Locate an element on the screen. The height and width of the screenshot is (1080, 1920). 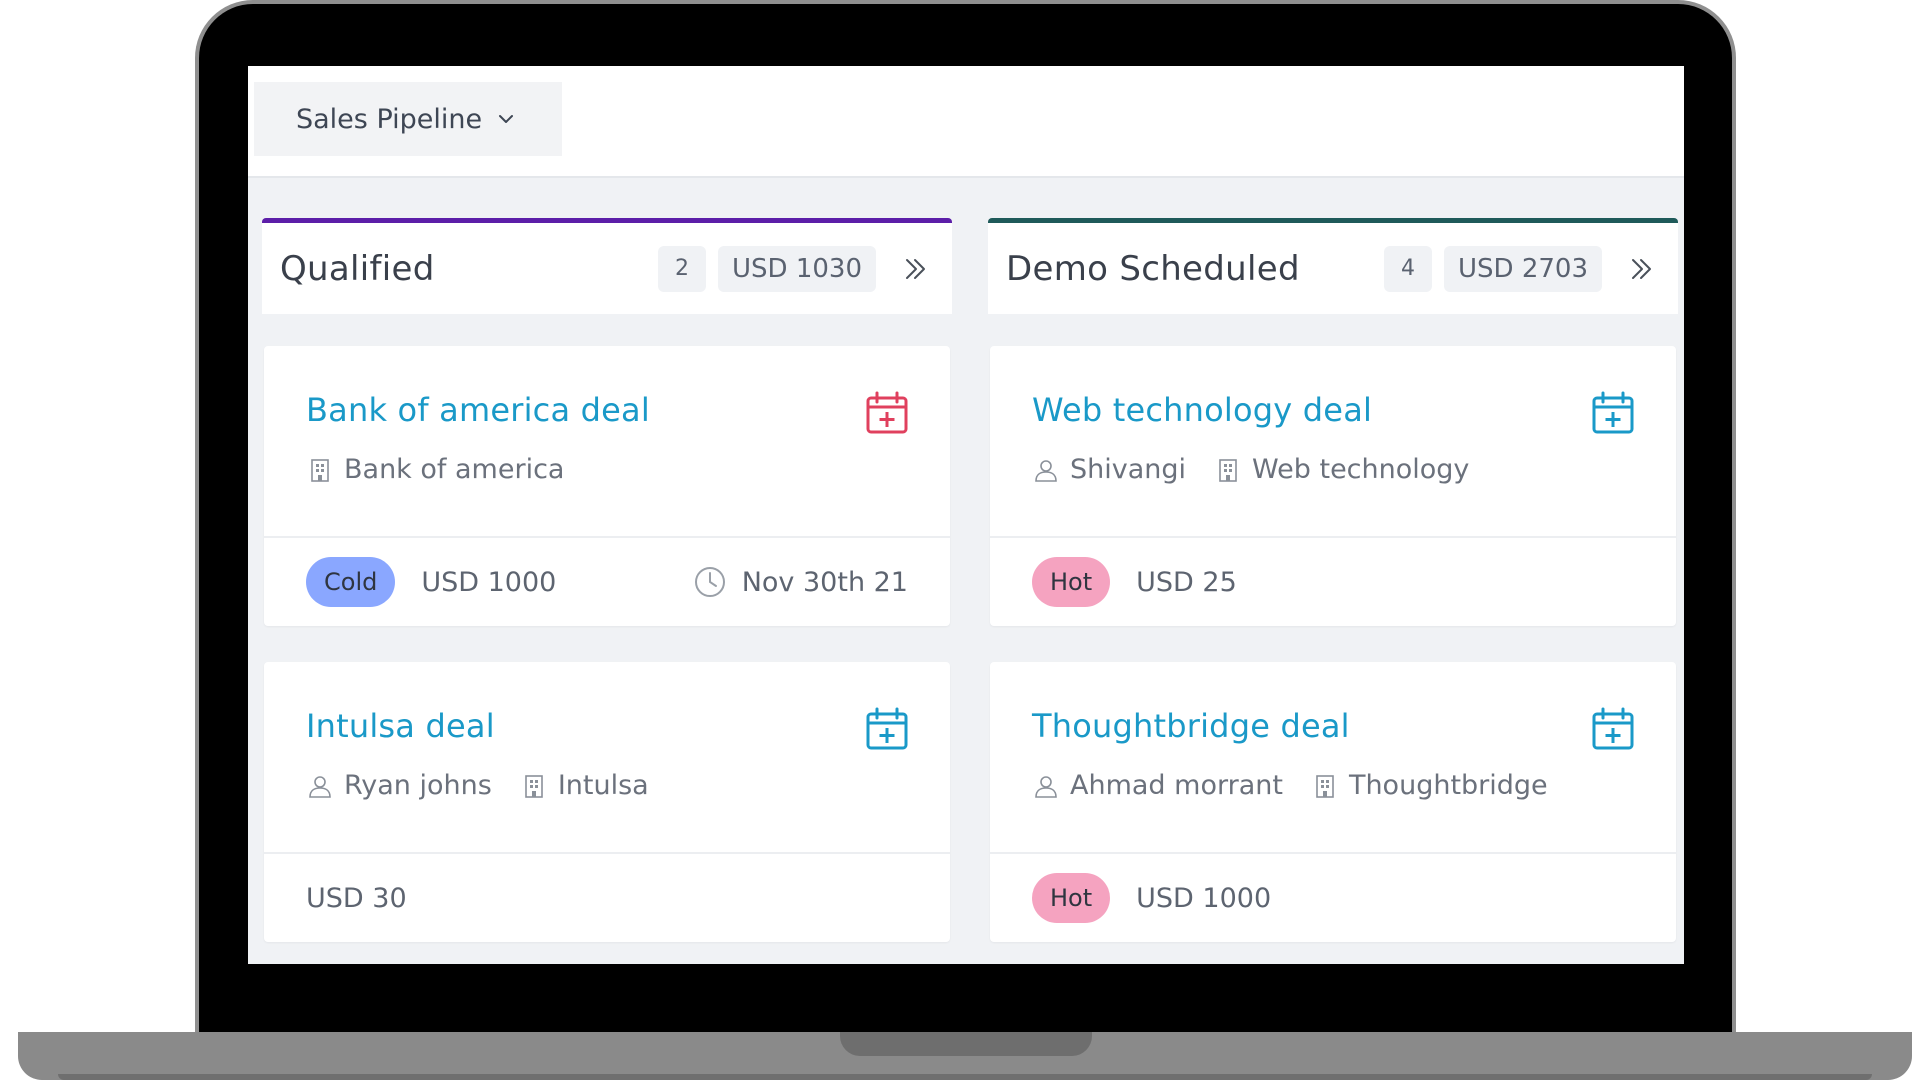
contact-meta: Ahmad morrant is located at coordinates (1157, 785).